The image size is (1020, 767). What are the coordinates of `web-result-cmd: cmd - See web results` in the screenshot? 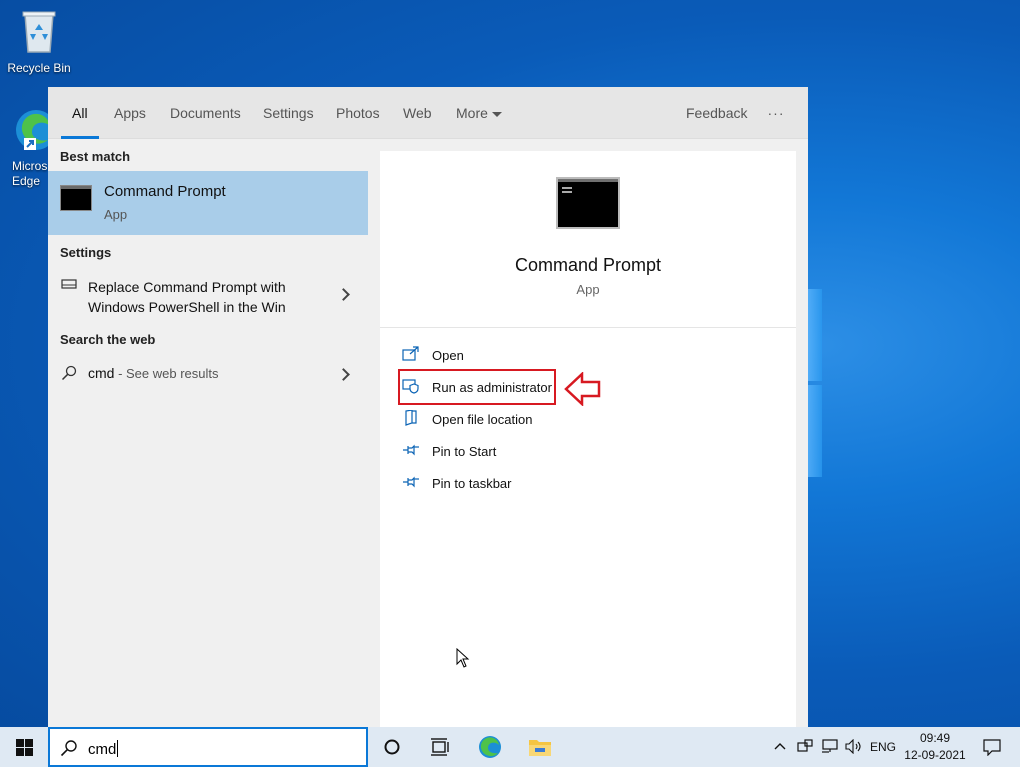 It's located at (208, 375).